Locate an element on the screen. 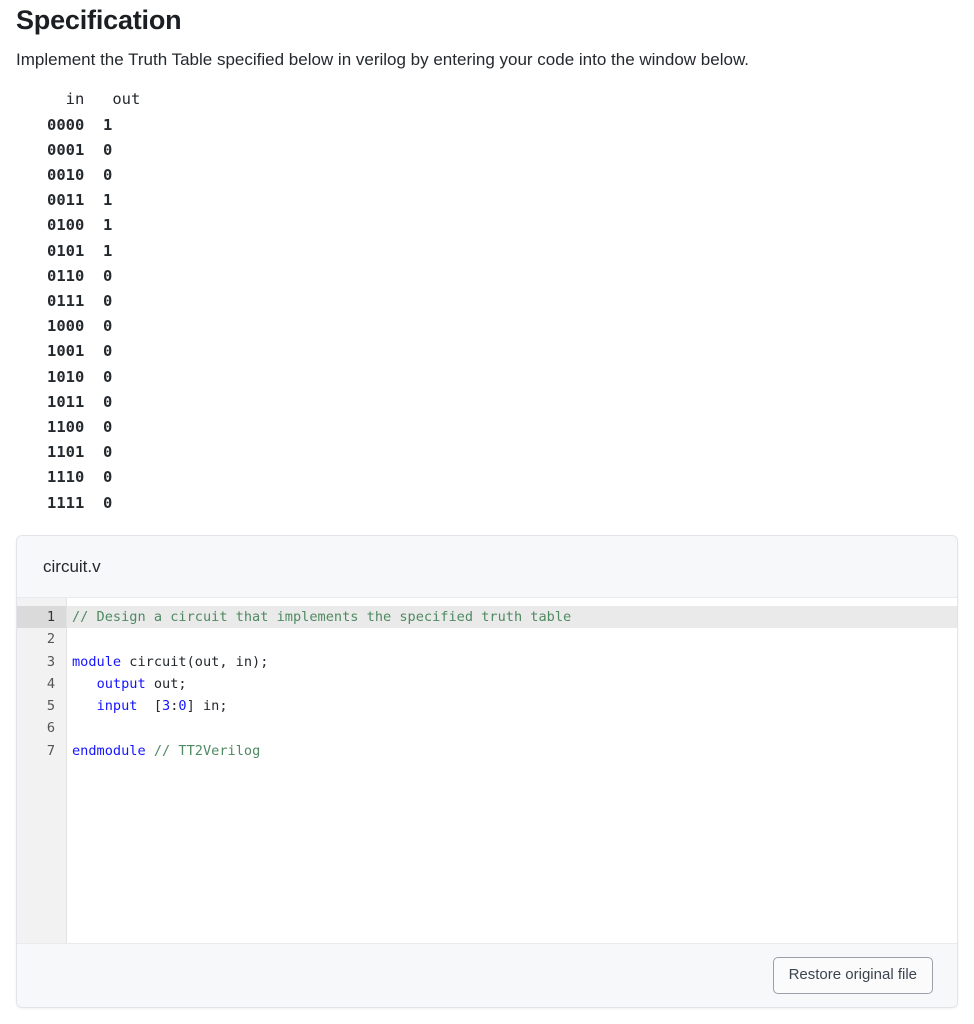 The image size is (974, 1024). line-number: 3 is located at coordinates (50, 661).